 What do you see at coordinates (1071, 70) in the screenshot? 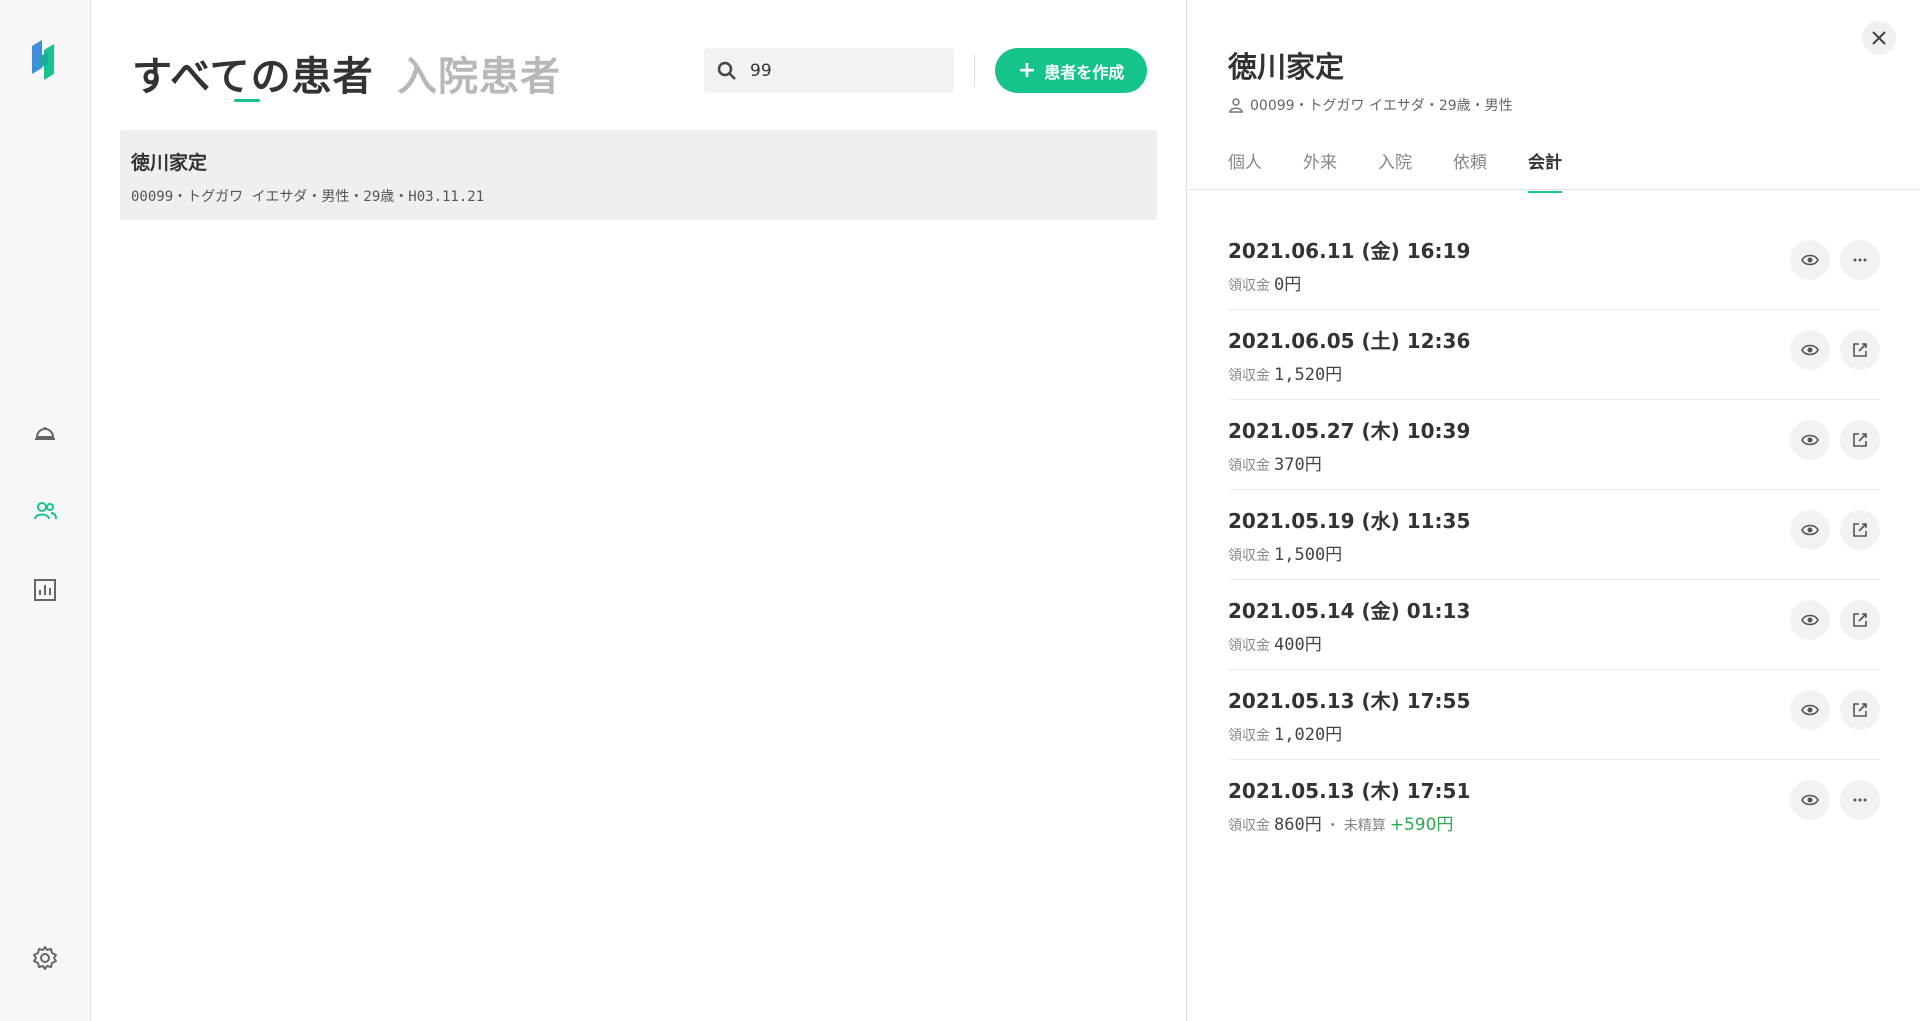
I see `create-patient-button: + 患者を作成` at bounding box center [1071, 70].